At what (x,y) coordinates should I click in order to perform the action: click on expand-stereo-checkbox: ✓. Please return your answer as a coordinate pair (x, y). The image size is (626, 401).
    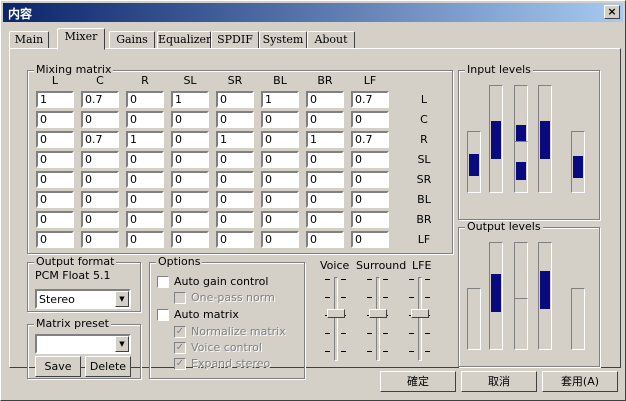
    Looking at the image, I should click on (180, 364).